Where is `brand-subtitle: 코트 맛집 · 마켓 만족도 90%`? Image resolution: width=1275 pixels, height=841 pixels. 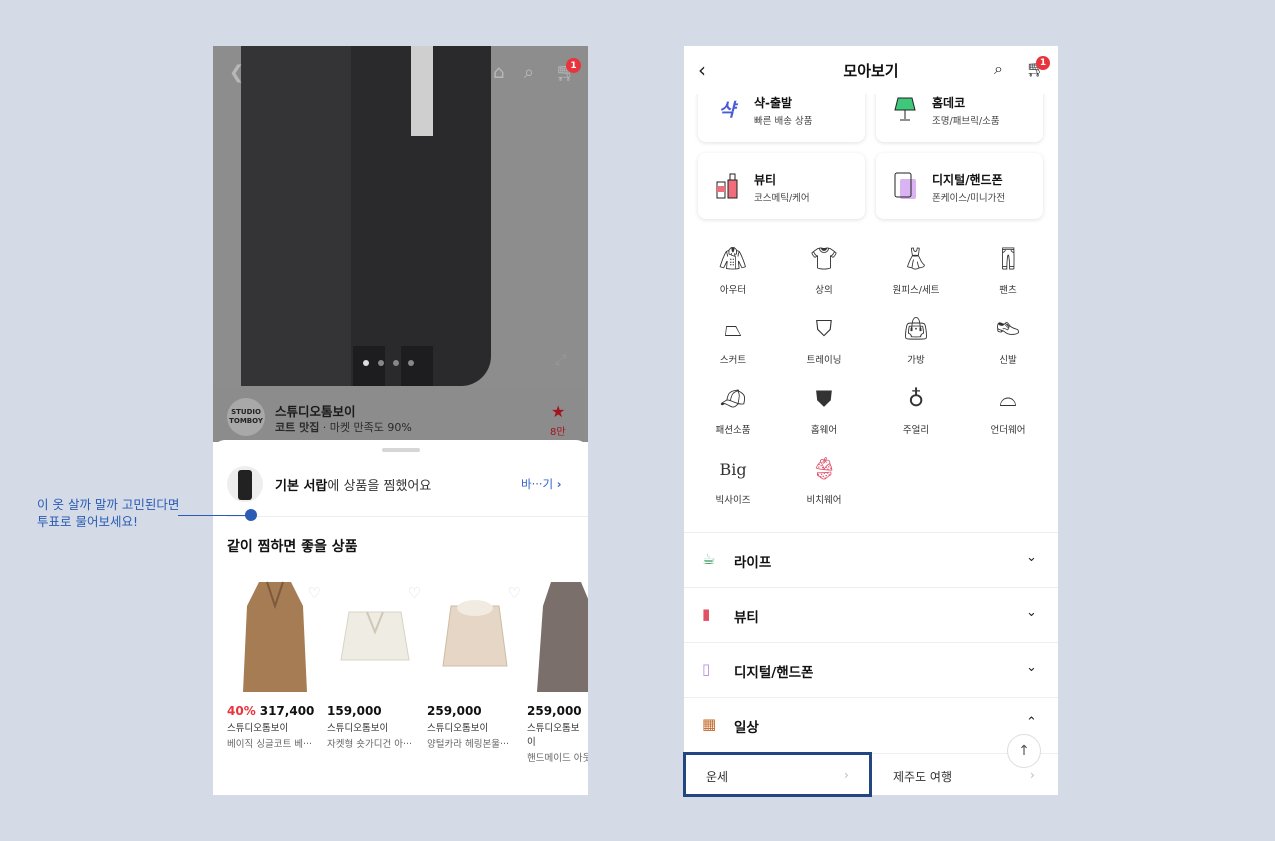 brand-subtitle: 코트 맛집 · 마켓 만족도 90% is located at coordinates (343, 427).